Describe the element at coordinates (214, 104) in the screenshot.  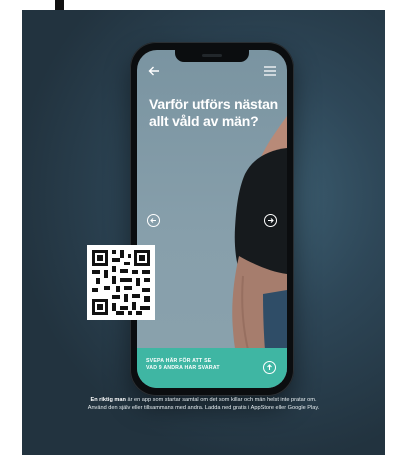
I see `headline-line-1: Varför utförs nästan` at that location.